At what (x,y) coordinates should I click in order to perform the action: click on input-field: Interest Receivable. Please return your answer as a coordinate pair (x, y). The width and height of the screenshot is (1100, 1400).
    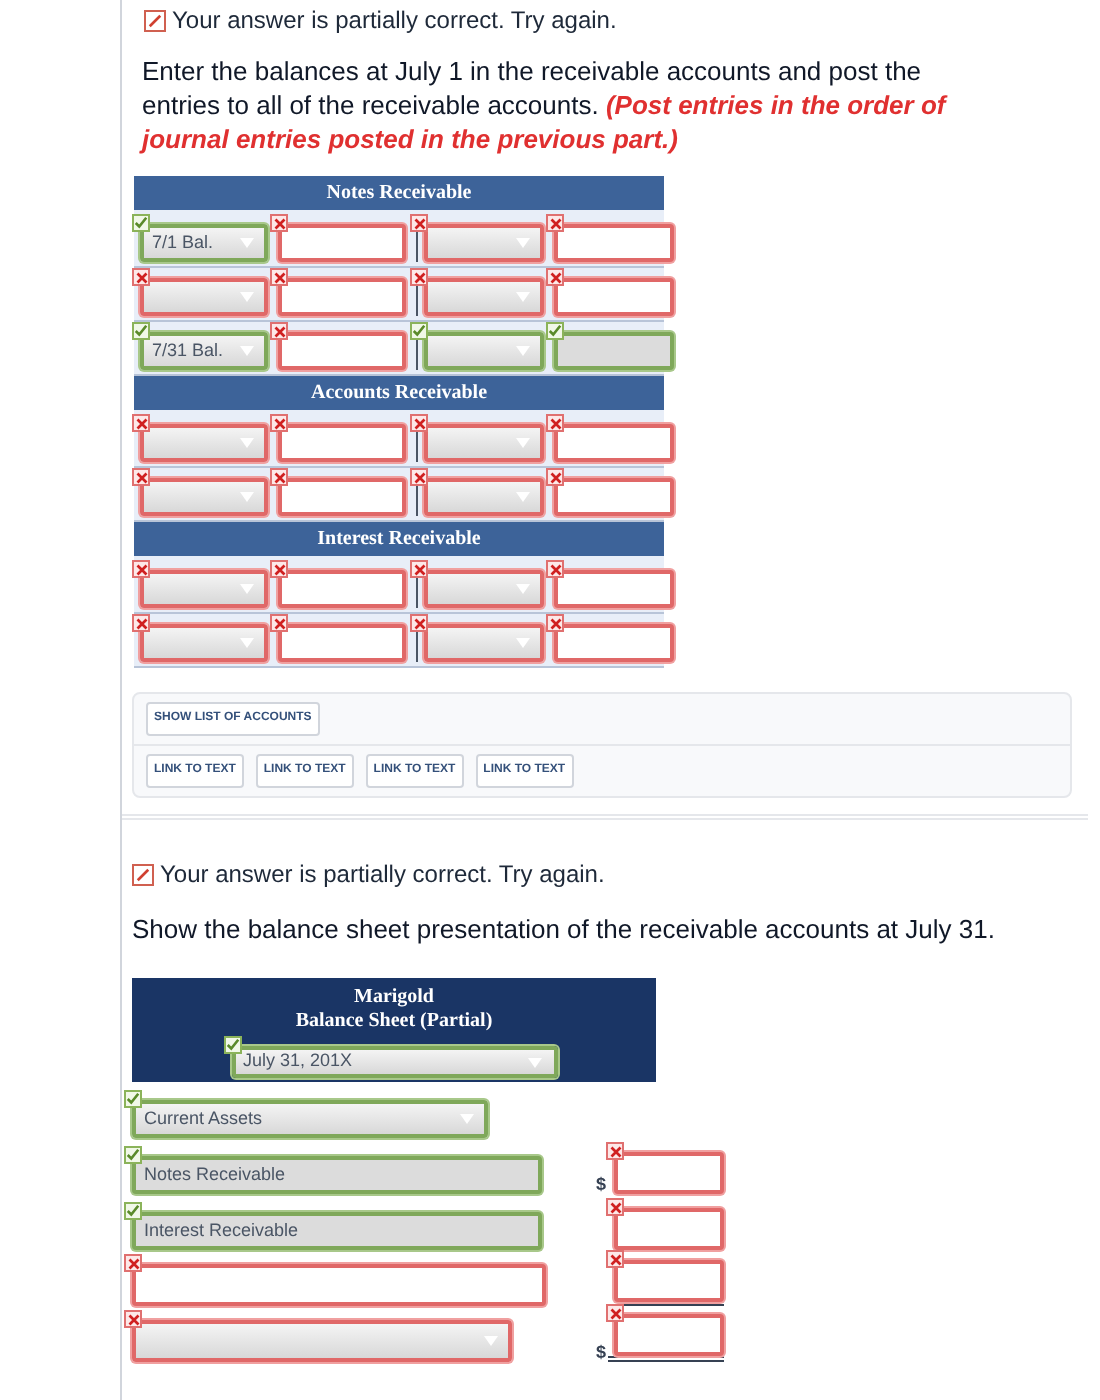
    Looking at the image, I should click on (337, 1231).